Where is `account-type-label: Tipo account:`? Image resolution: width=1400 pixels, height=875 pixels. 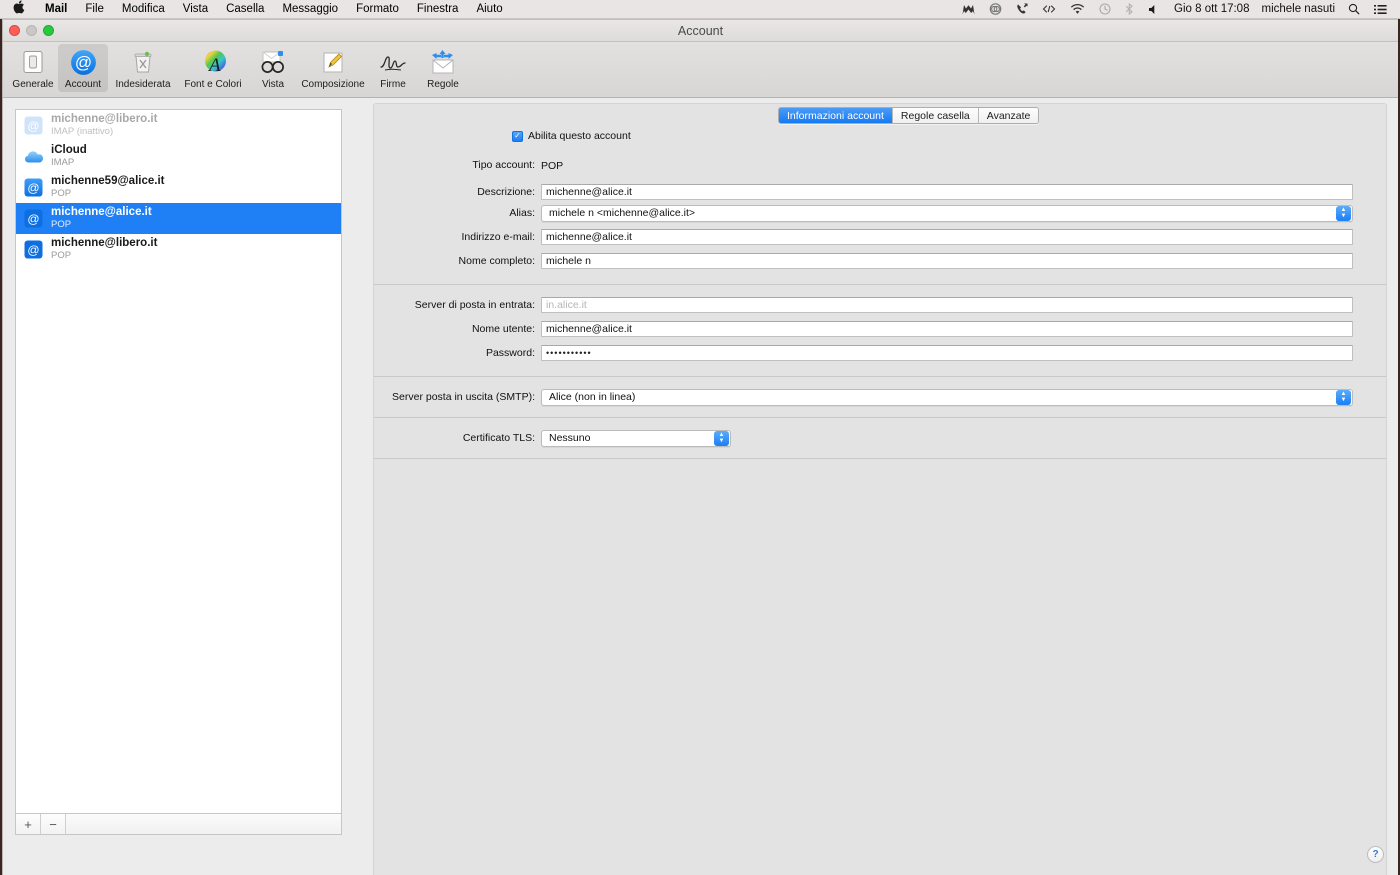 account-type-label: Tipo account: is located at coordinates (503, 165).